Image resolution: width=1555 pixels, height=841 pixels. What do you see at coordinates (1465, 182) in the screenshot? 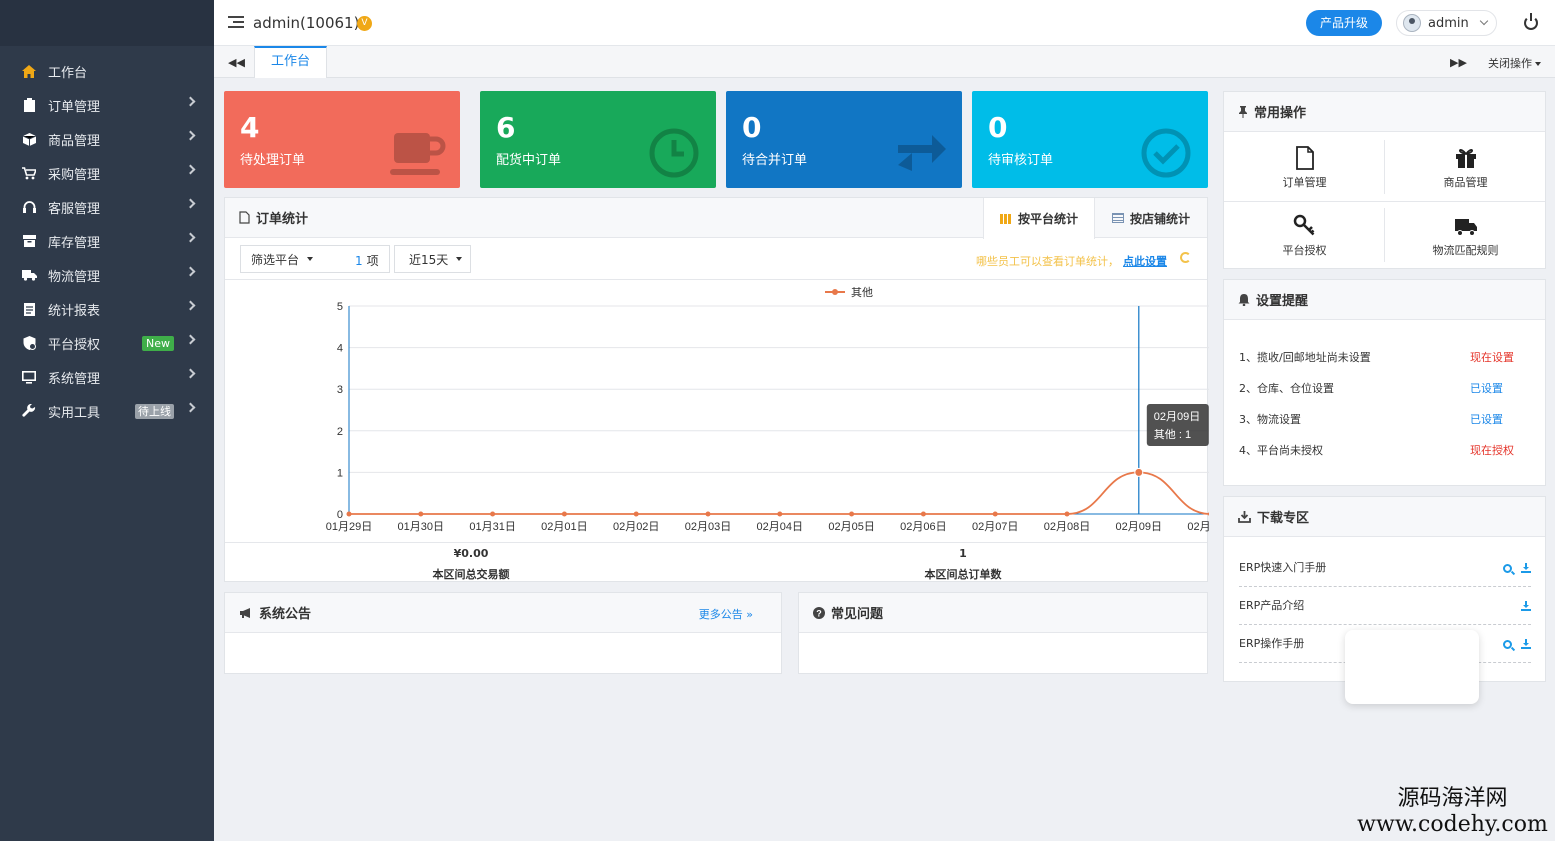
I see `op-label: 商品管理` at bounding box center [1465, 182].